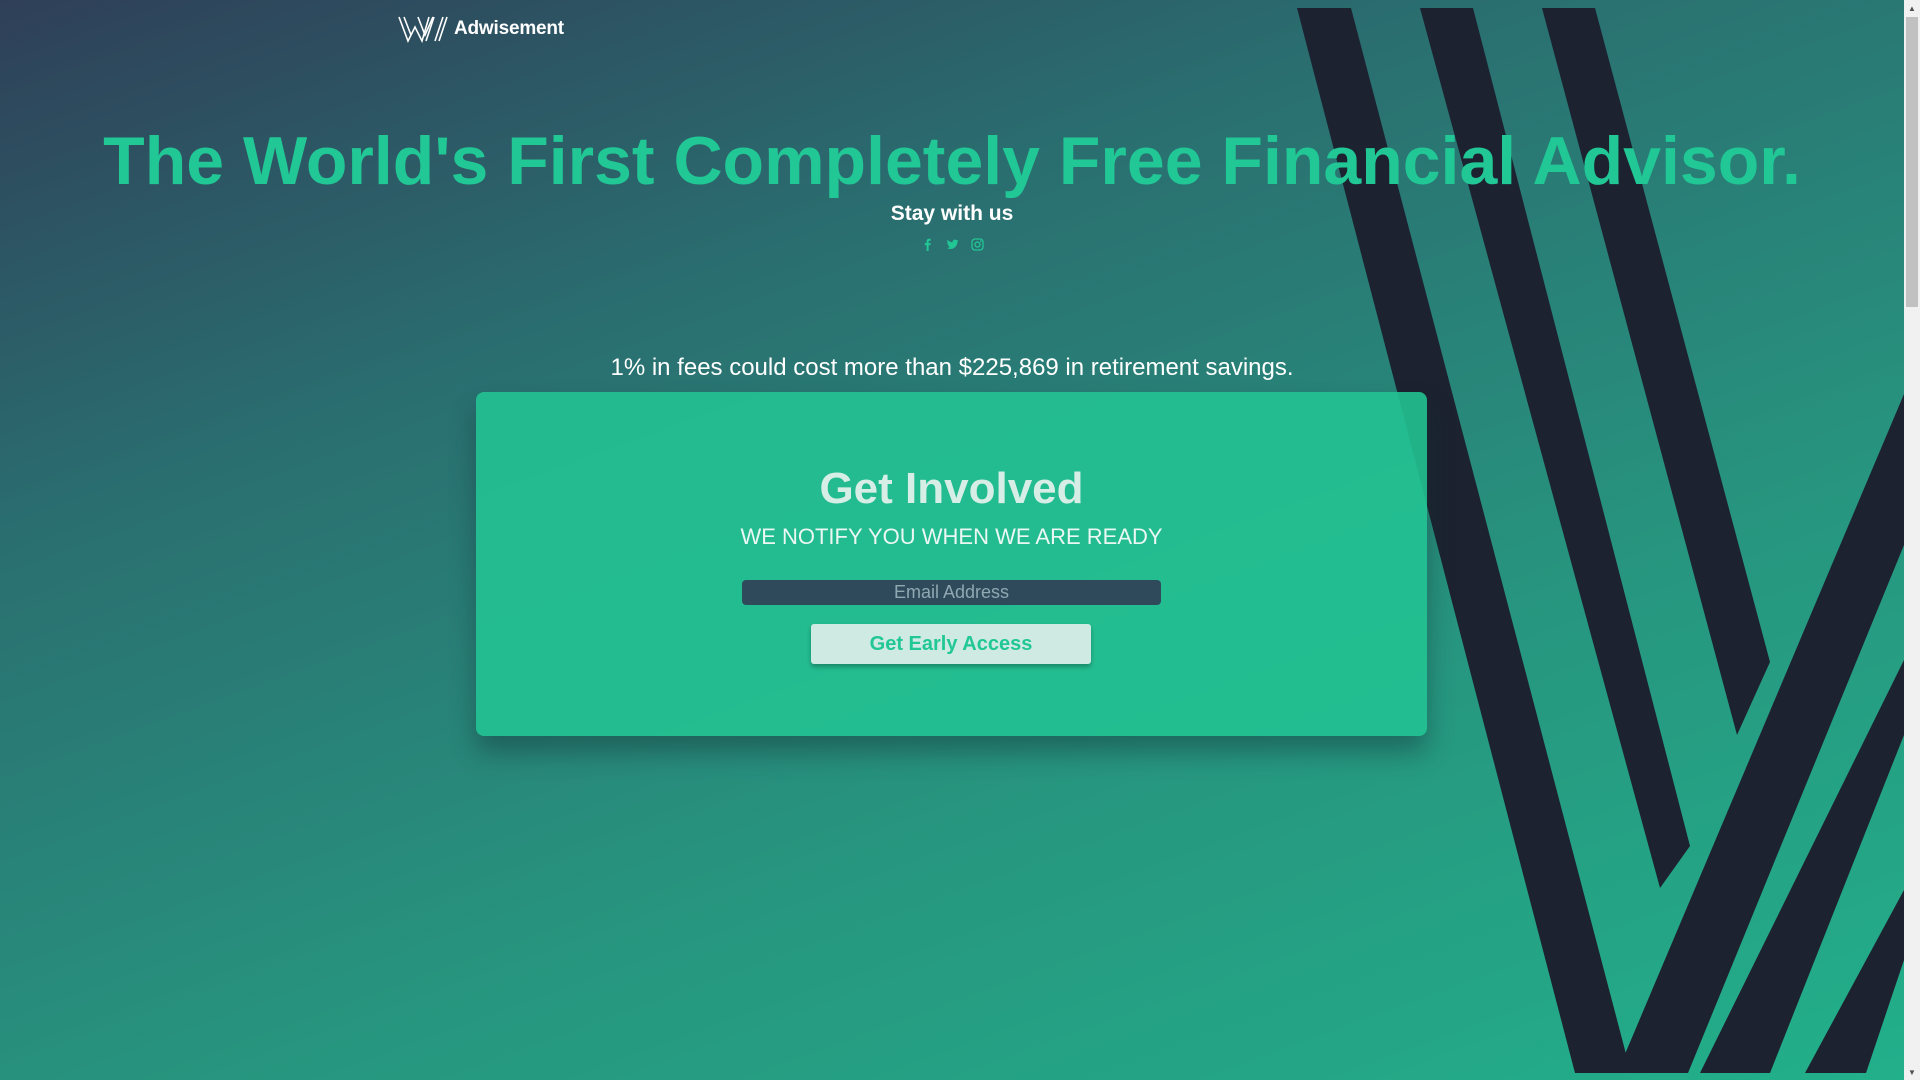  I want to click on stay-with-us-label: Stay with us, so click(952, 213).